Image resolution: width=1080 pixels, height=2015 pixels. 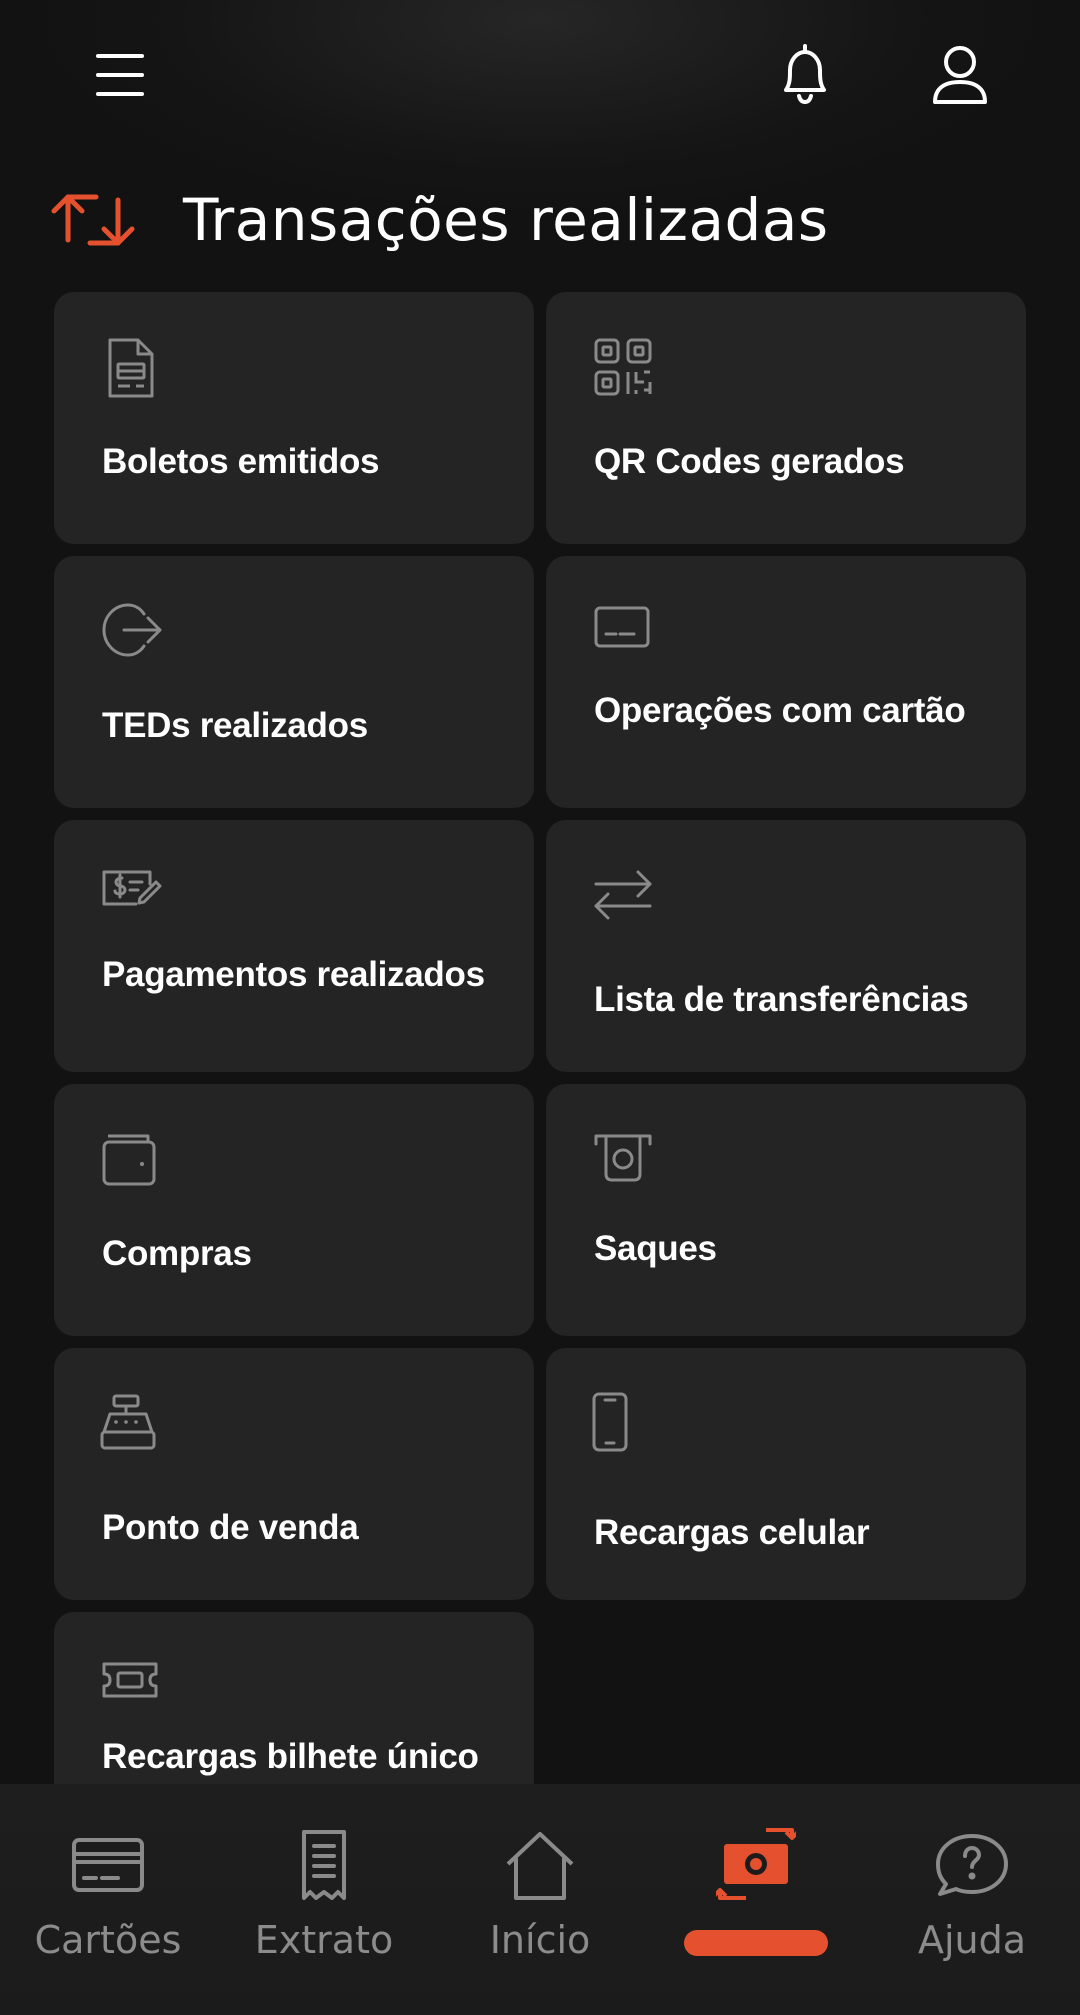 I want to click on nav-item-inicio: Início, so click(x=540, y=1899).